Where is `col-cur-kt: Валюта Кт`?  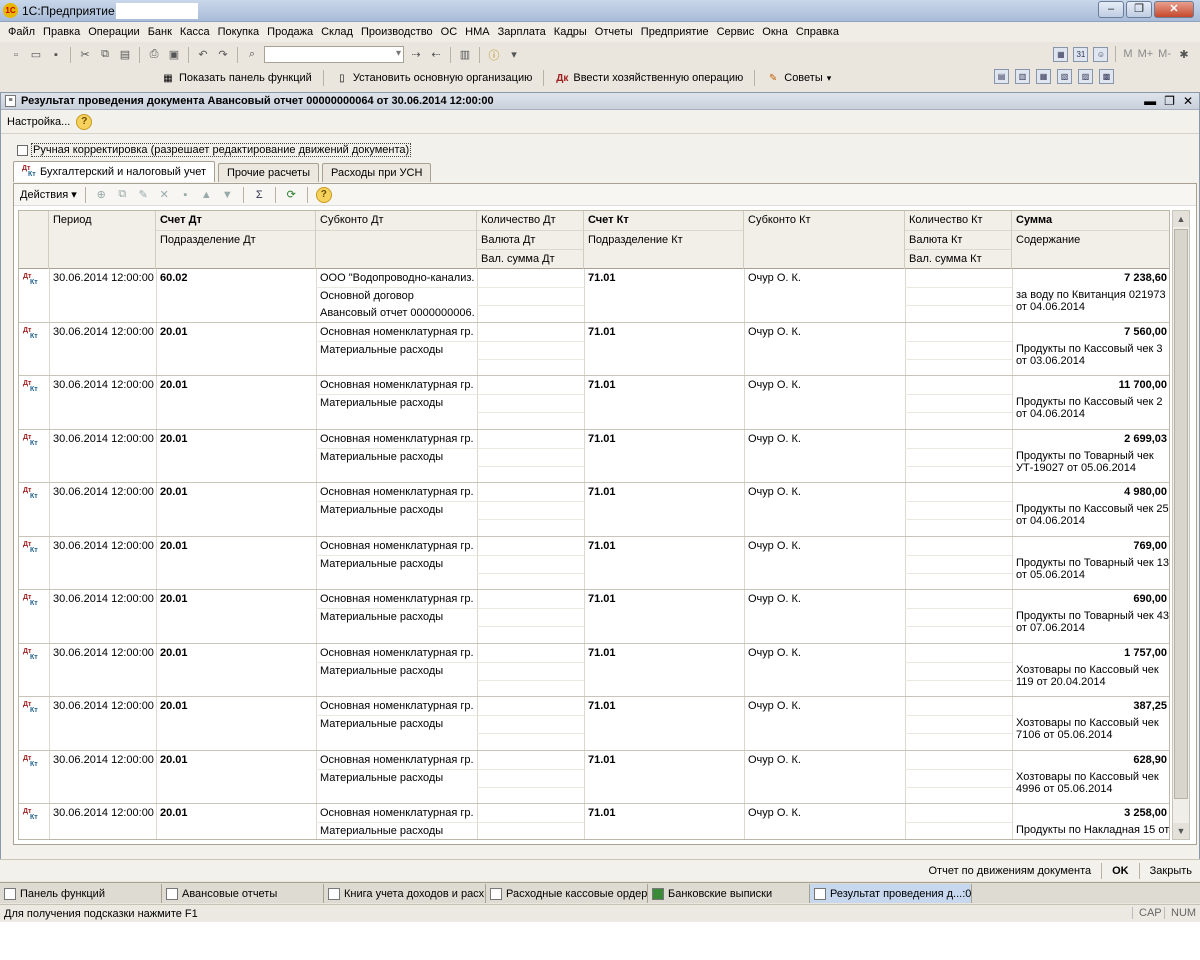 col-cur-kt: Валюта Кт is located at coordinates (958, 239).